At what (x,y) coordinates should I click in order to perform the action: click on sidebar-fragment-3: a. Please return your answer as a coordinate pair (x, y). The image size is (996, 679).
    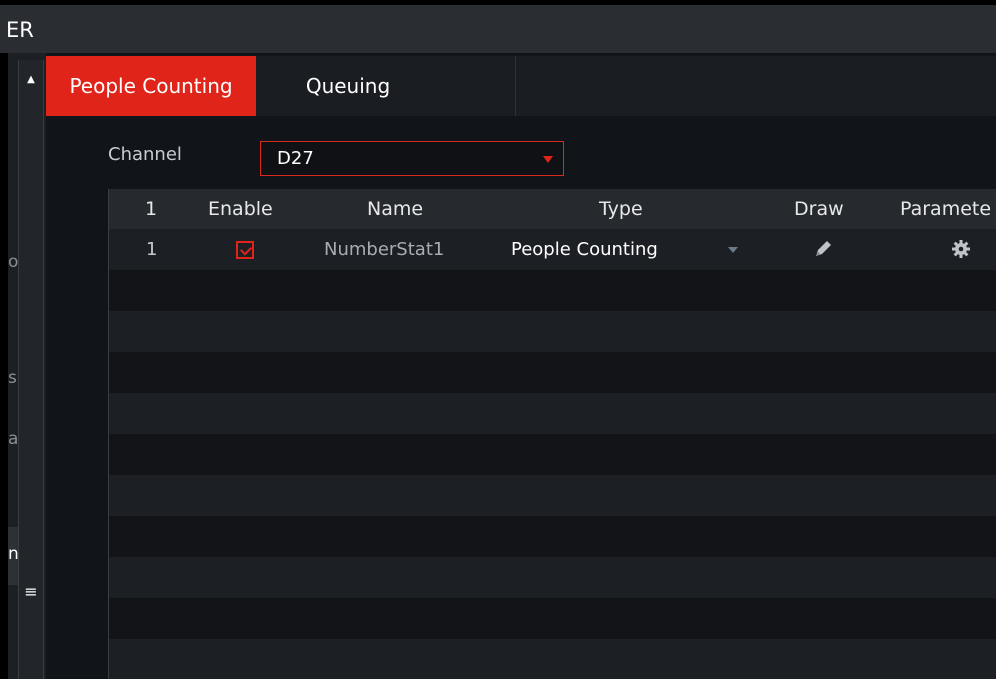
    Looking at the image, I should click on (13, 439).